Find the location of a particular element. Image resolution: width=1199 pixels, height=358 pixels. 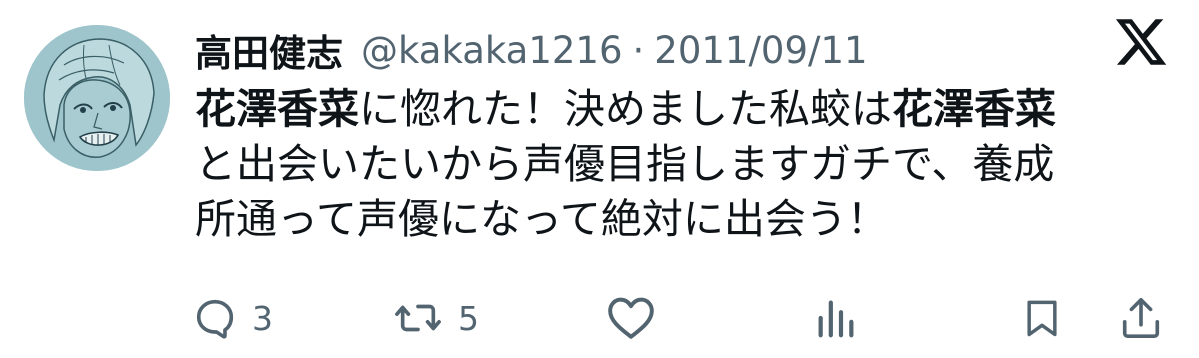

retweet-count: 5 is located at coordinates (468, 318).